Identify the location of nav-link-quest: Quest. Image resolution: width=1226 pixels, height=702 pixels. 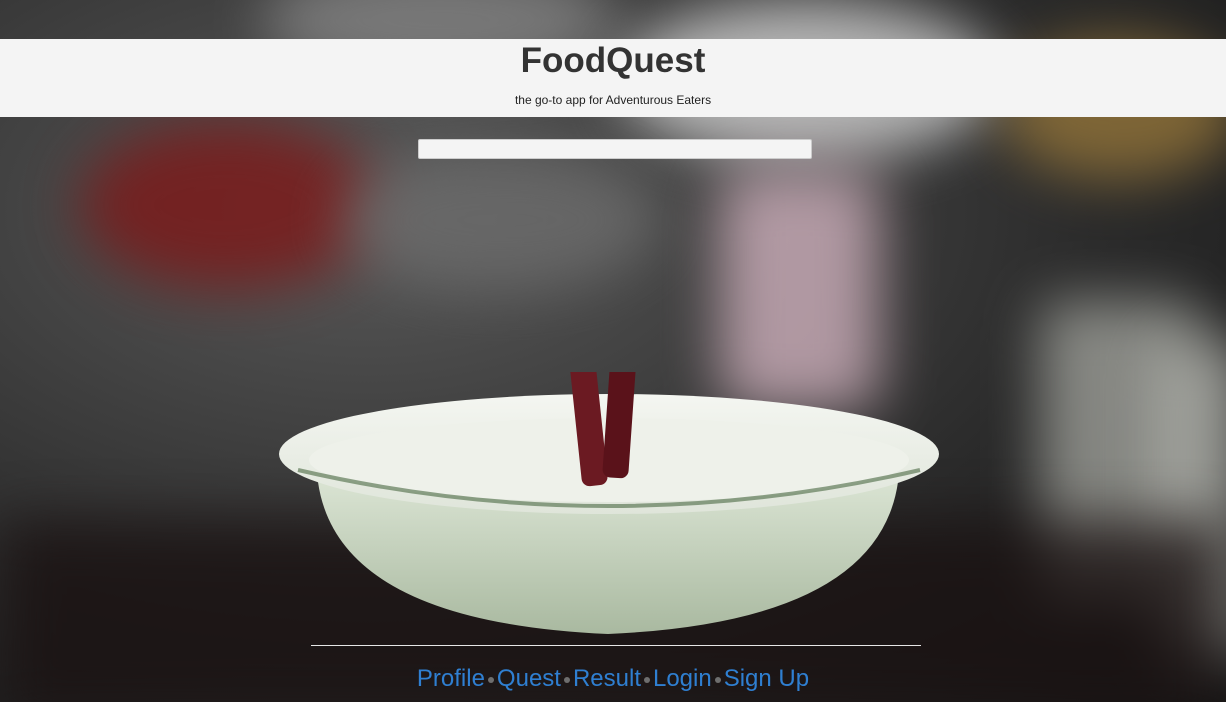
(529, 678).